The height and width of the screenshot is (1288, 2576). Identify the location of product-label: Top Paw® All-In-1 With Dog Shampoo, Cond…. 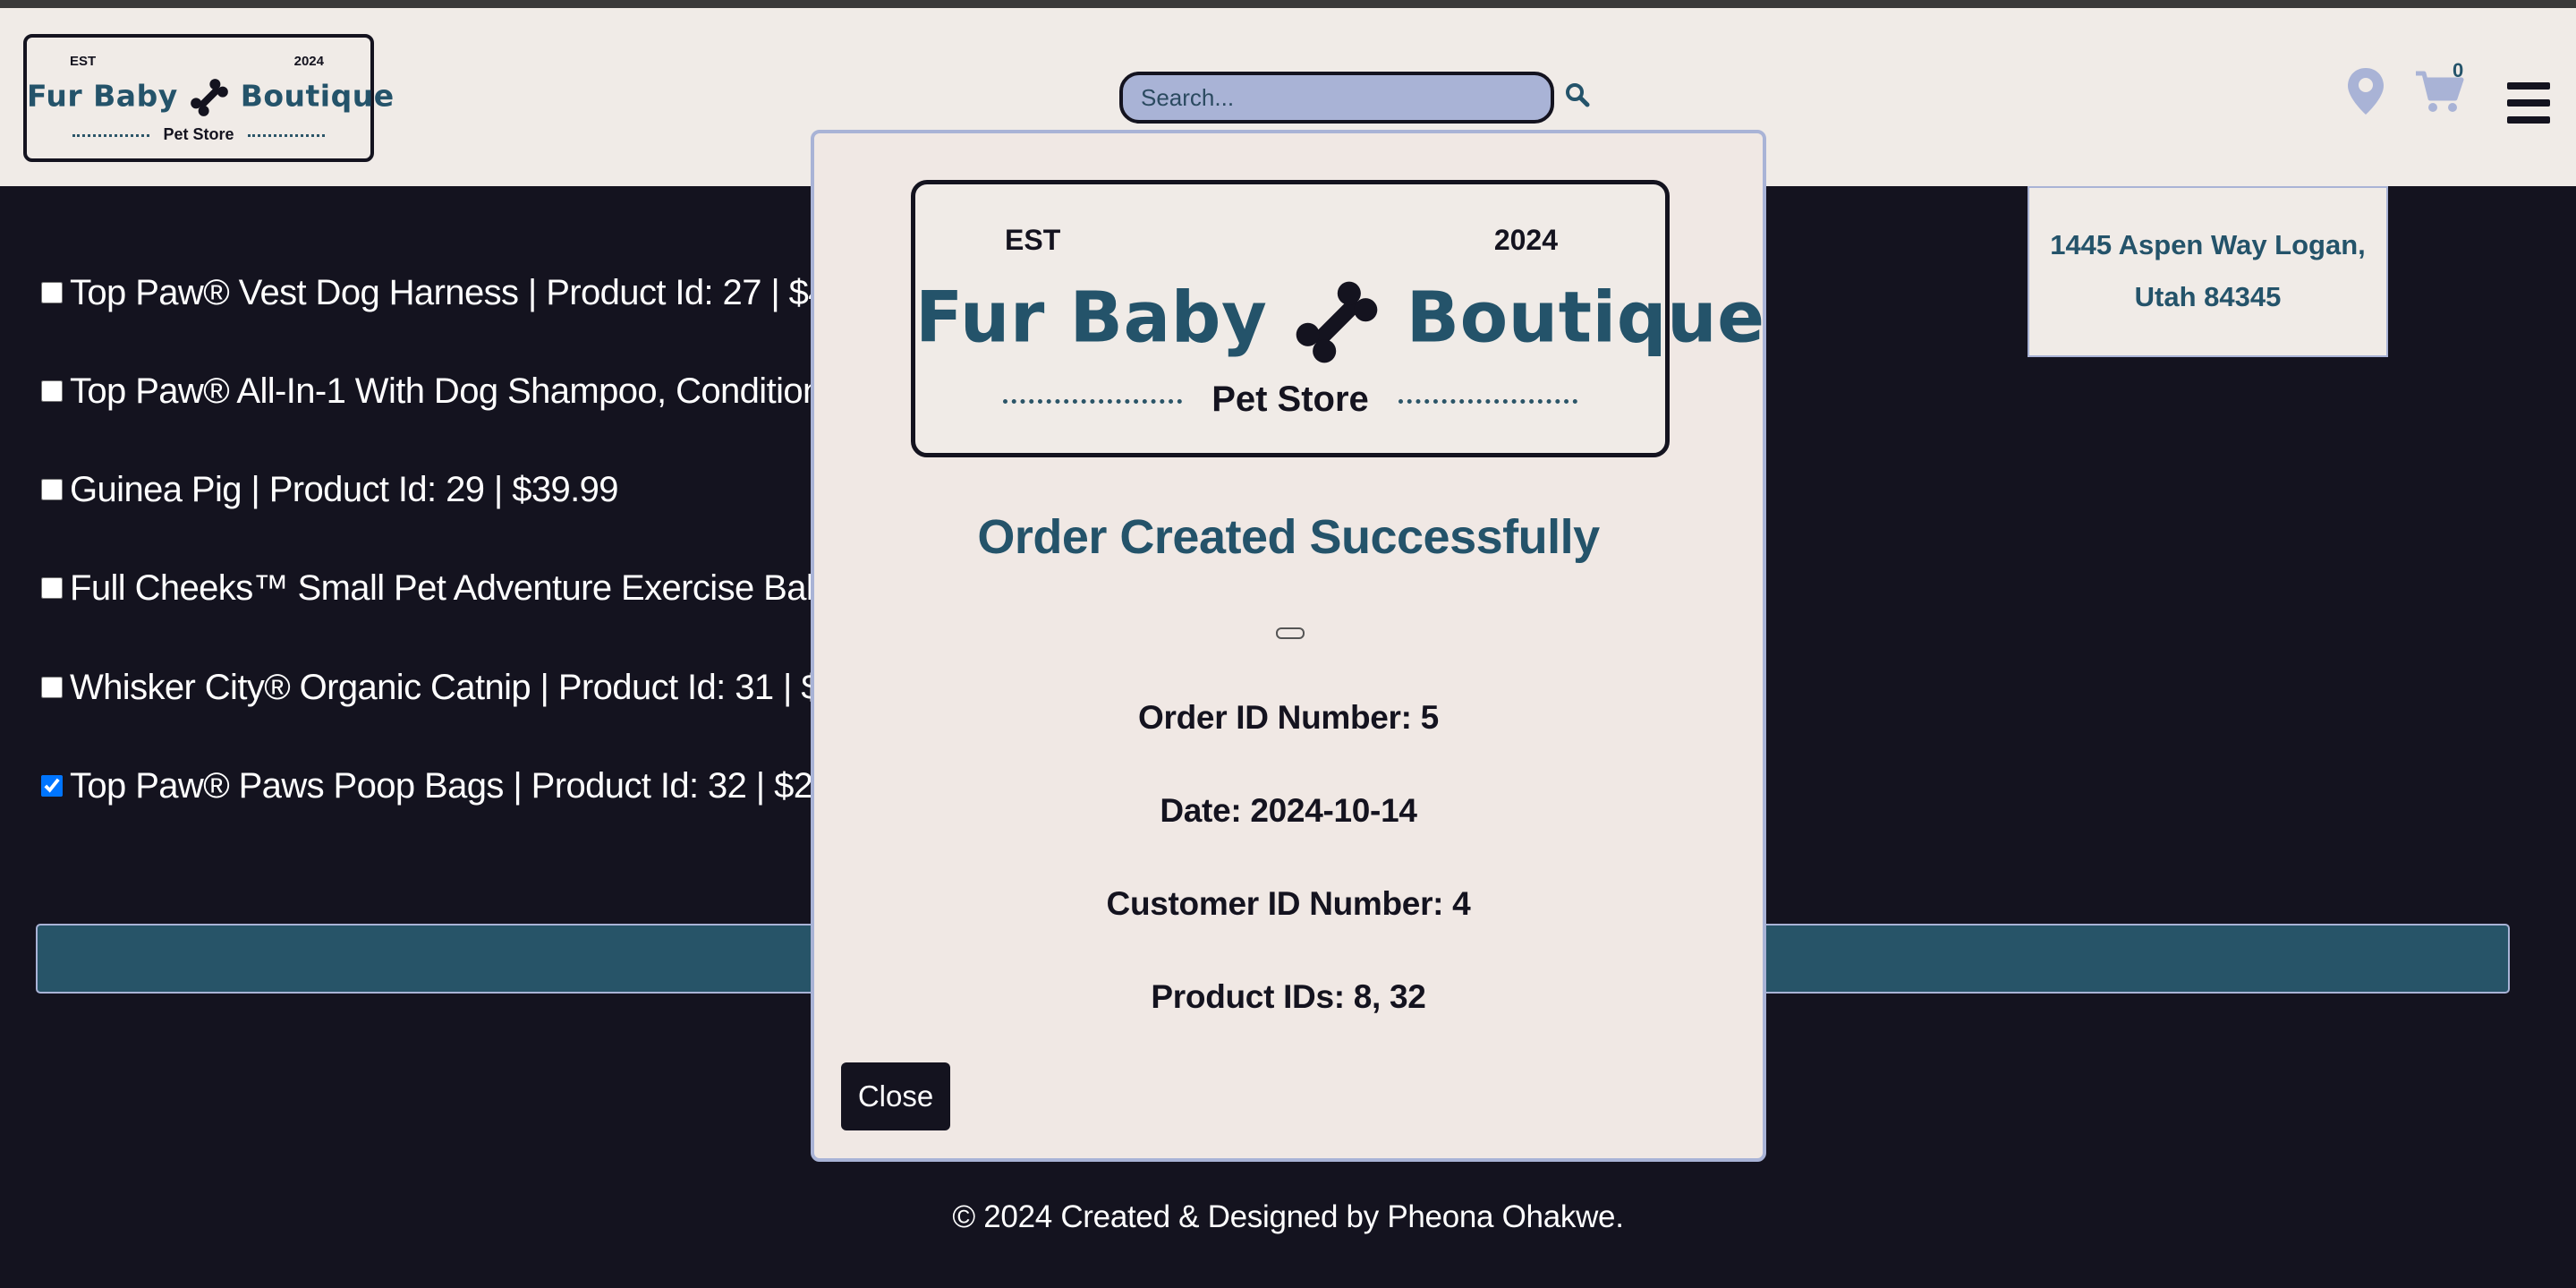
(465, 391).